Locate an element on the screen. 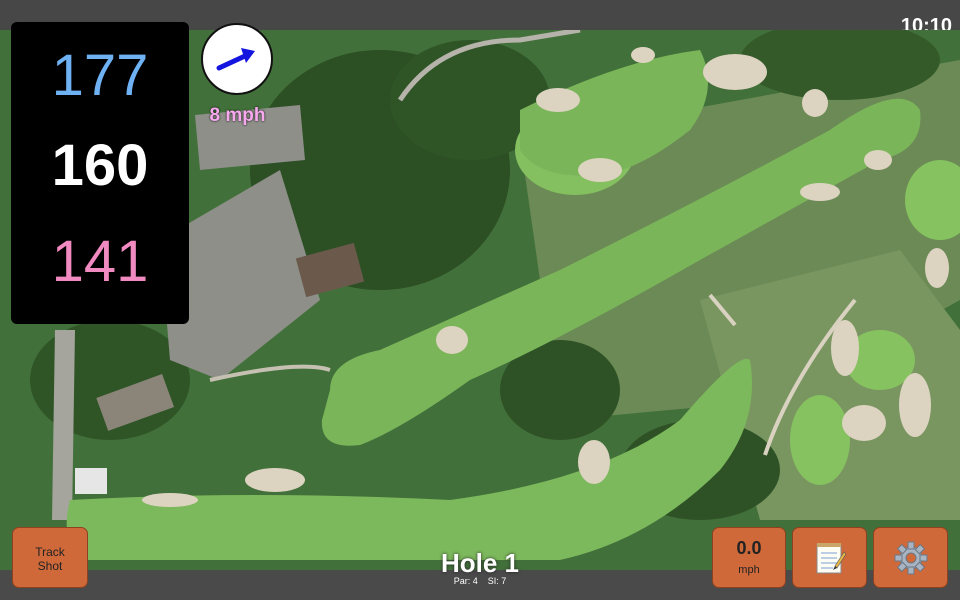 This screenshot has height=600, width=960. hole-info: Par: 4 SI: 7 is located at coordinates (480, 581).